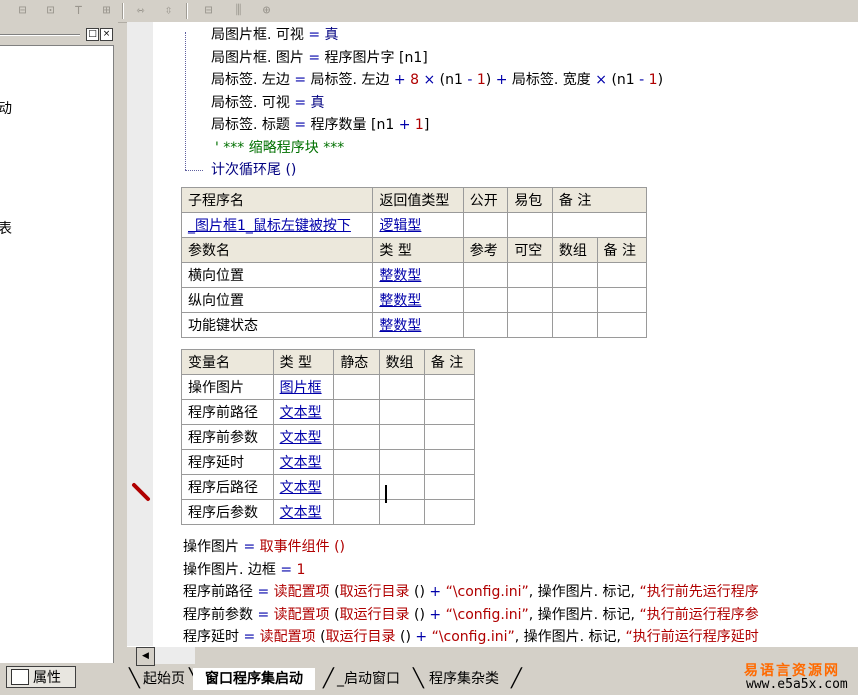 This screenshot has width=858, height=695. I want to click on table-cell: 程序前参数, so click(227, 437).